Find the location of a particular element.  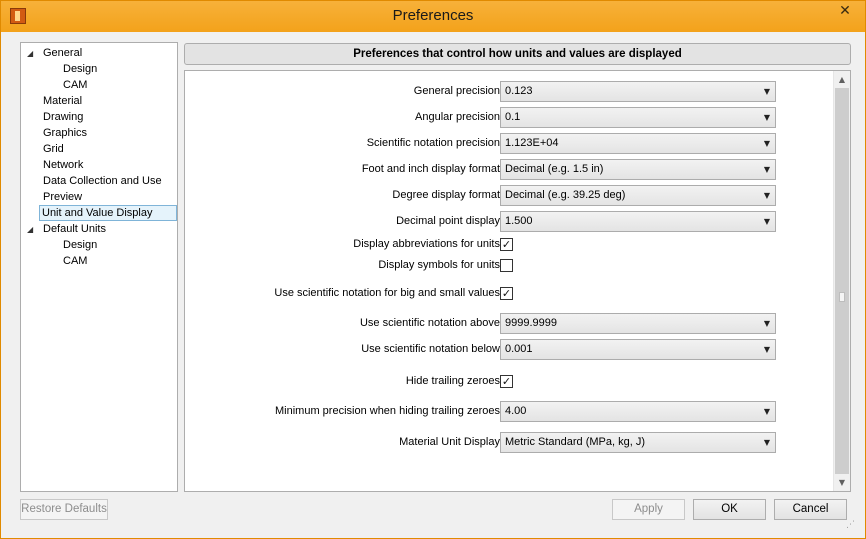

restore-defaults-button: Restore Defaults is located at coordinates (64, 509).